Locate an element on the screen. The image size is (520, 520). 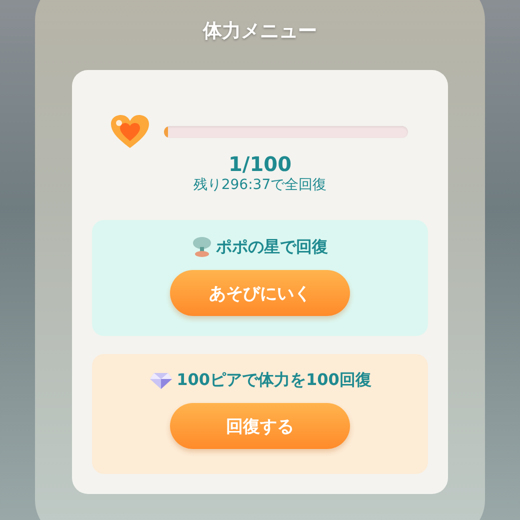
option-button: あそびにいく is located at coordinates (260, 293).